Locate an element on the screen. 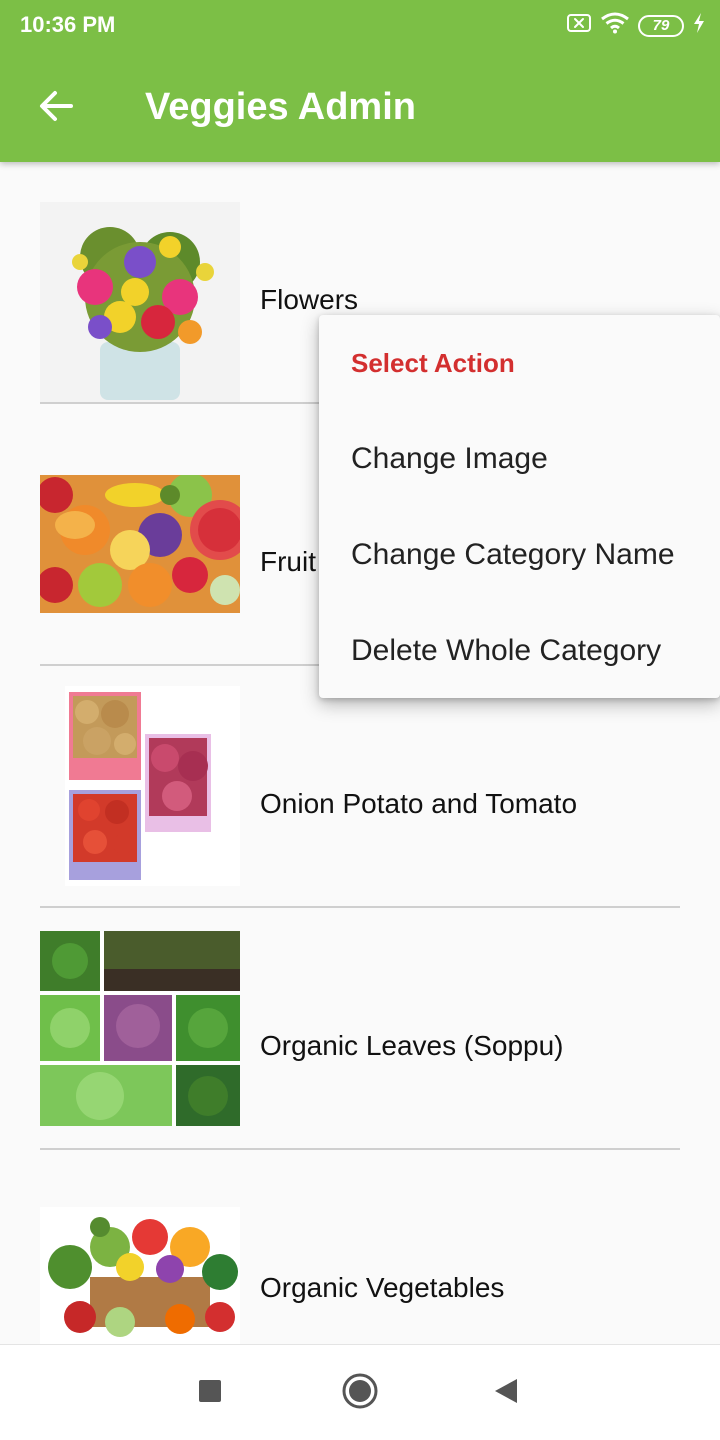 Image resolution: width=720 pixels, height=1440 pixels. status-bar: 10:36 PM 79 is located at coordinates (360, 26).